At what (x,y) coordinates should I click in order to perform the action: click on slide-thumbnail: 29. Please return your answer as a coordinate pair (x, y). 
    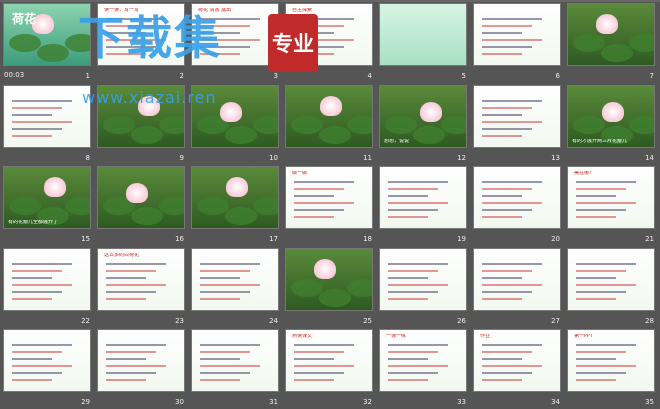
    Looking at the image, I should click on (47, 367).